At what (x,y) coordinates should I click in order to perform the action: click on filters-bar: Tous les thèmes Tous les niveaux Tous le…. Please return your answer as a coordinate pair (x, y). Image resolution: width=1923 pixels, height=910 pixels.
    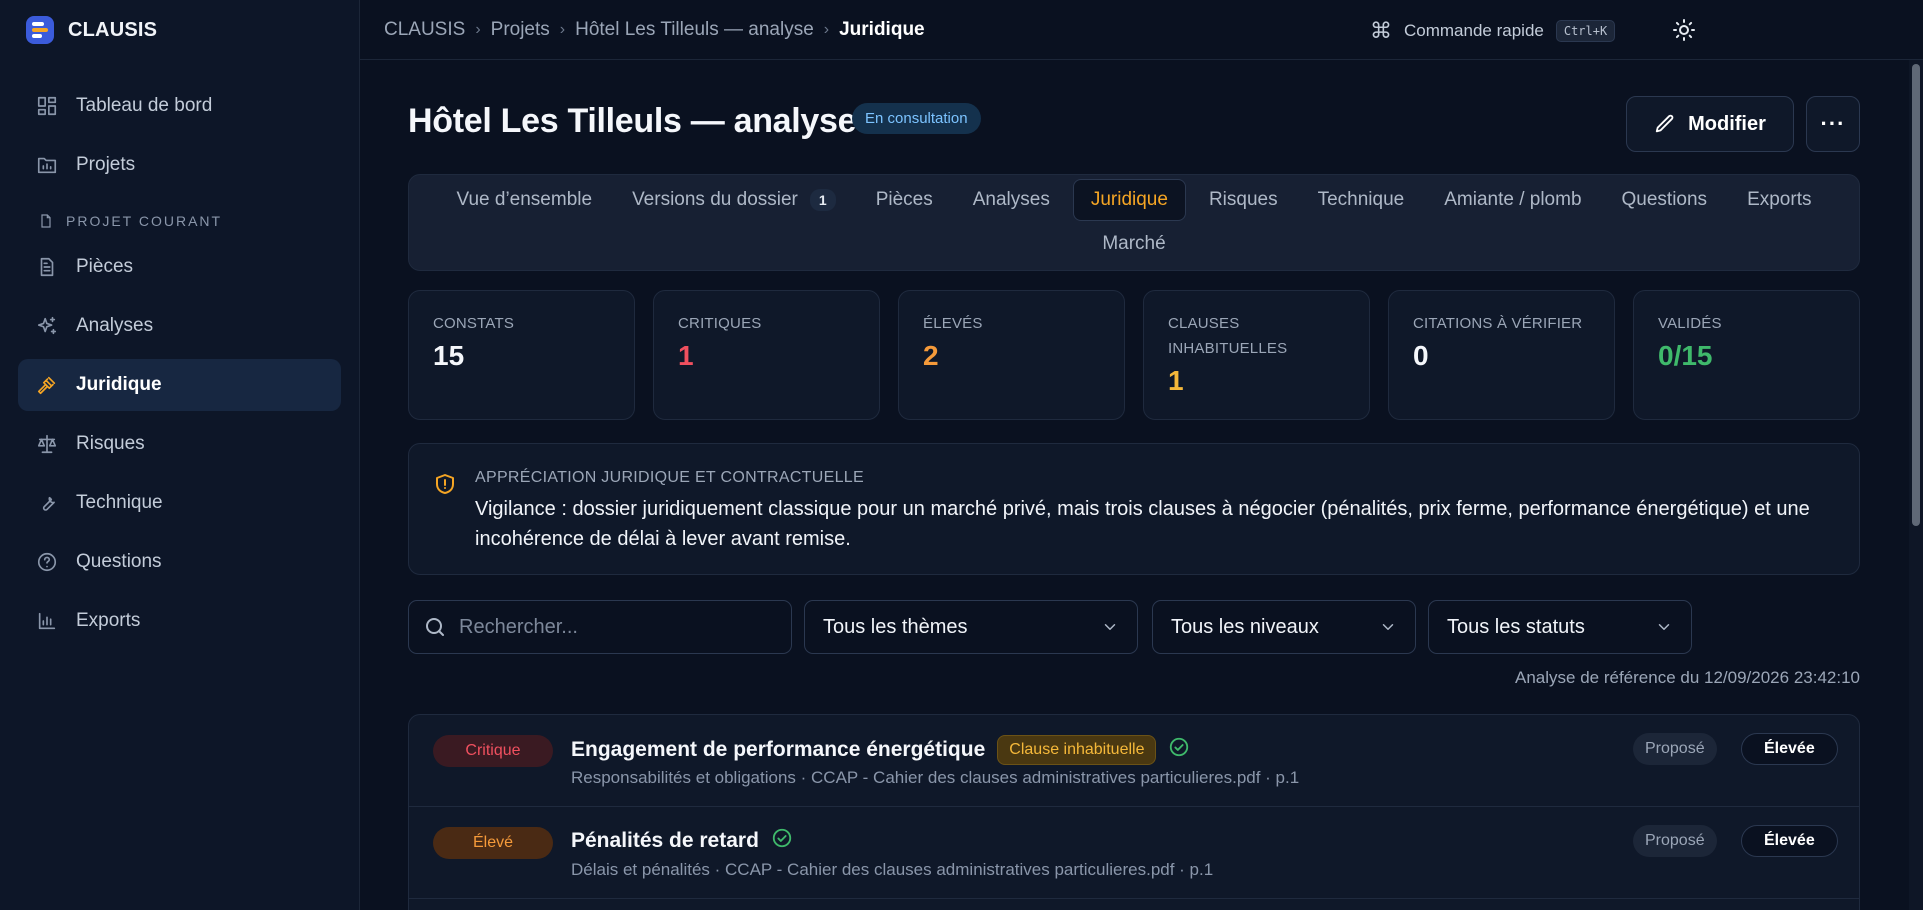
    Looking at the image, I should click on (1134, 627).